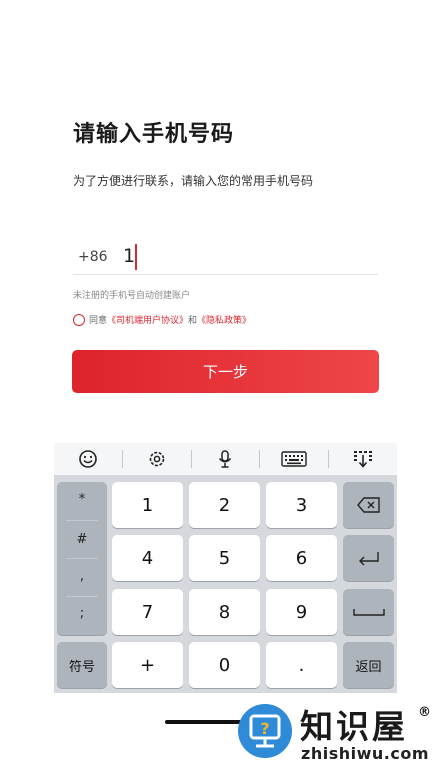 This screenshot has height=768, width=432. I want to click on key-6: 6, so click(301, 558).